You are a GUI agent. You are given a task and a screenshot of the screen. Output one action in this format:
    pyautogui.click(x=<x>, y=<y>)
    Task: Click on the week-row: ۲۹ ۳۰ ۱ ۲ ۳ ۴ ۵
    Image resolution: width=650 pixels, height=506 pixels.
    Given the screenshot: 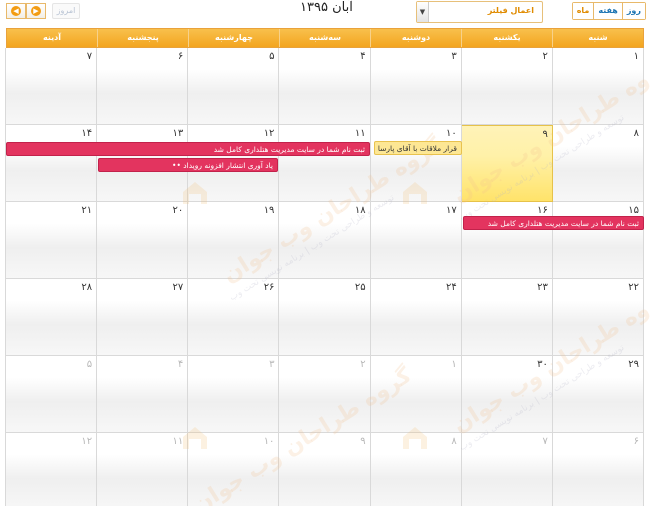 What is the action you would take?
    pyautogui.click(x=324, y=394)
    